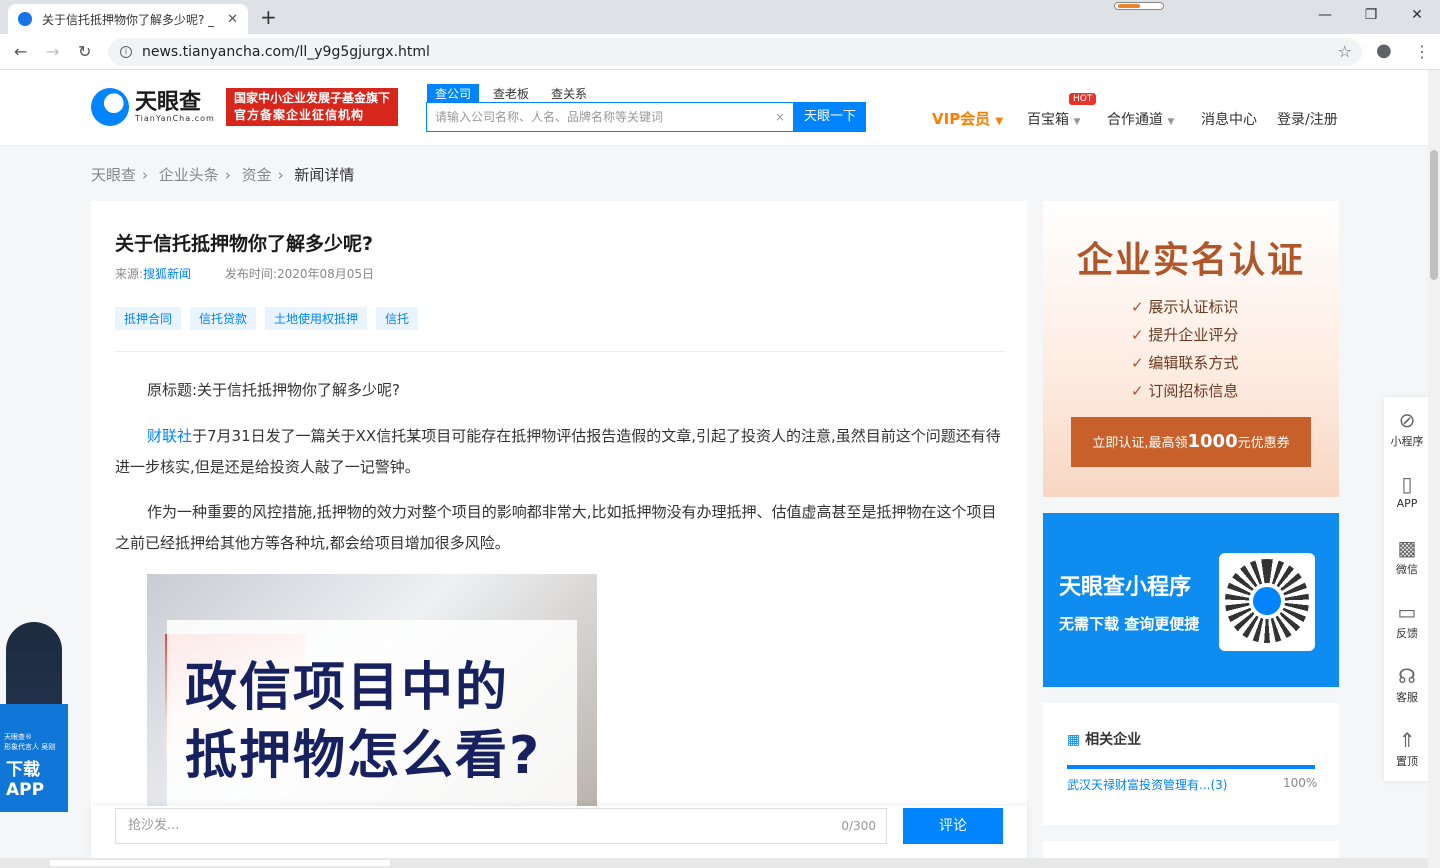  I want to click on site-logo: 天眼查 TianYanCha.com, so click(153, 107).